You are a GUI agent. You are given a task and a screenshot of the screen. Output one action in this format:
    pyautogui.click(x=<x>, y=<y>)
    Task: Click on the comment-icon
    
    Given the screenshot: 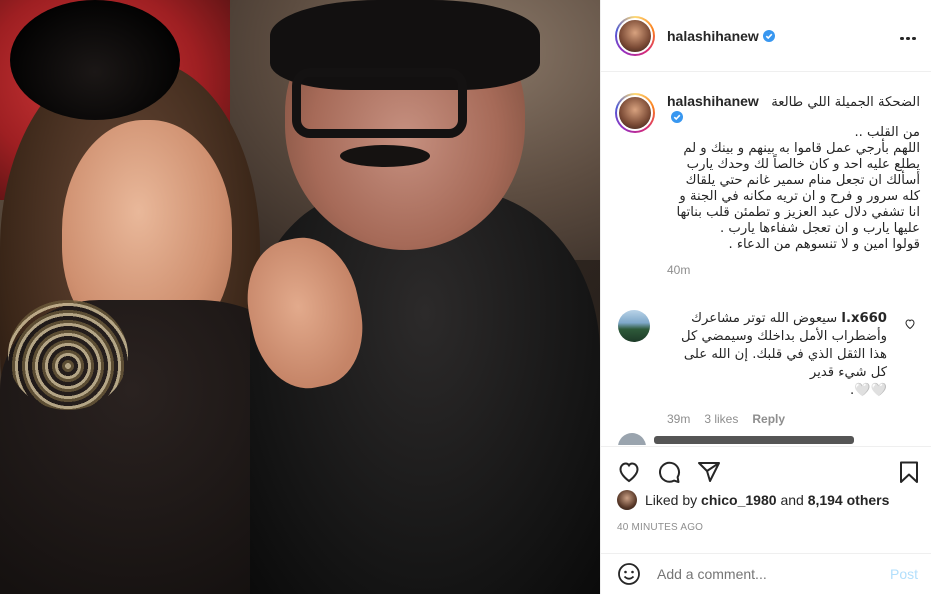 What is the action you would take?
    pyautogui.click(x=669, y=472)
    